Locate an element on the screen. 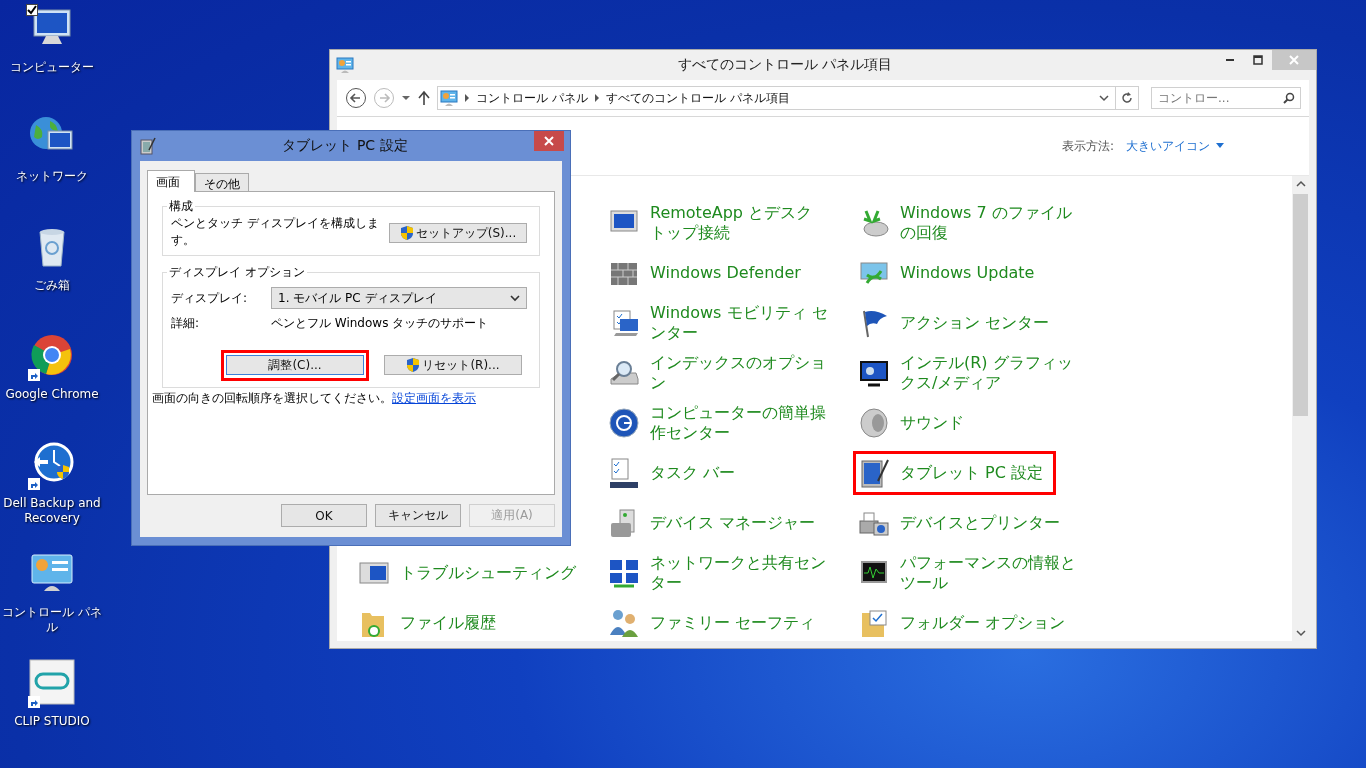 The image size is (1366, 768). maximize-icon is located at coordinates (1258, 60).